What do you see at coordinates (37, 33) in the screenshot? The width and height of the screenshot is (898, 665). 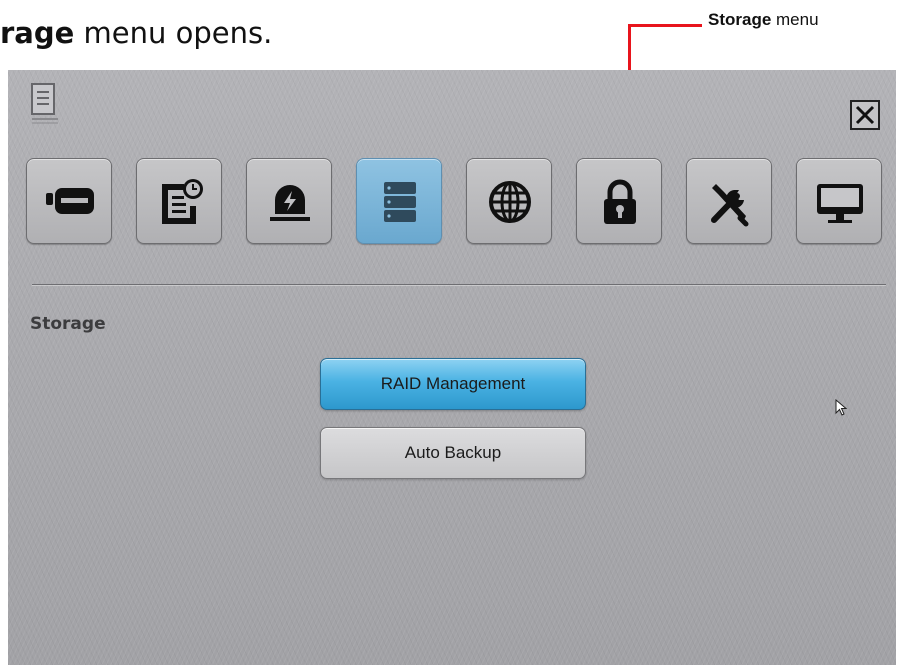 I see `caption-bold: rage` at bounding box center [37, 33].